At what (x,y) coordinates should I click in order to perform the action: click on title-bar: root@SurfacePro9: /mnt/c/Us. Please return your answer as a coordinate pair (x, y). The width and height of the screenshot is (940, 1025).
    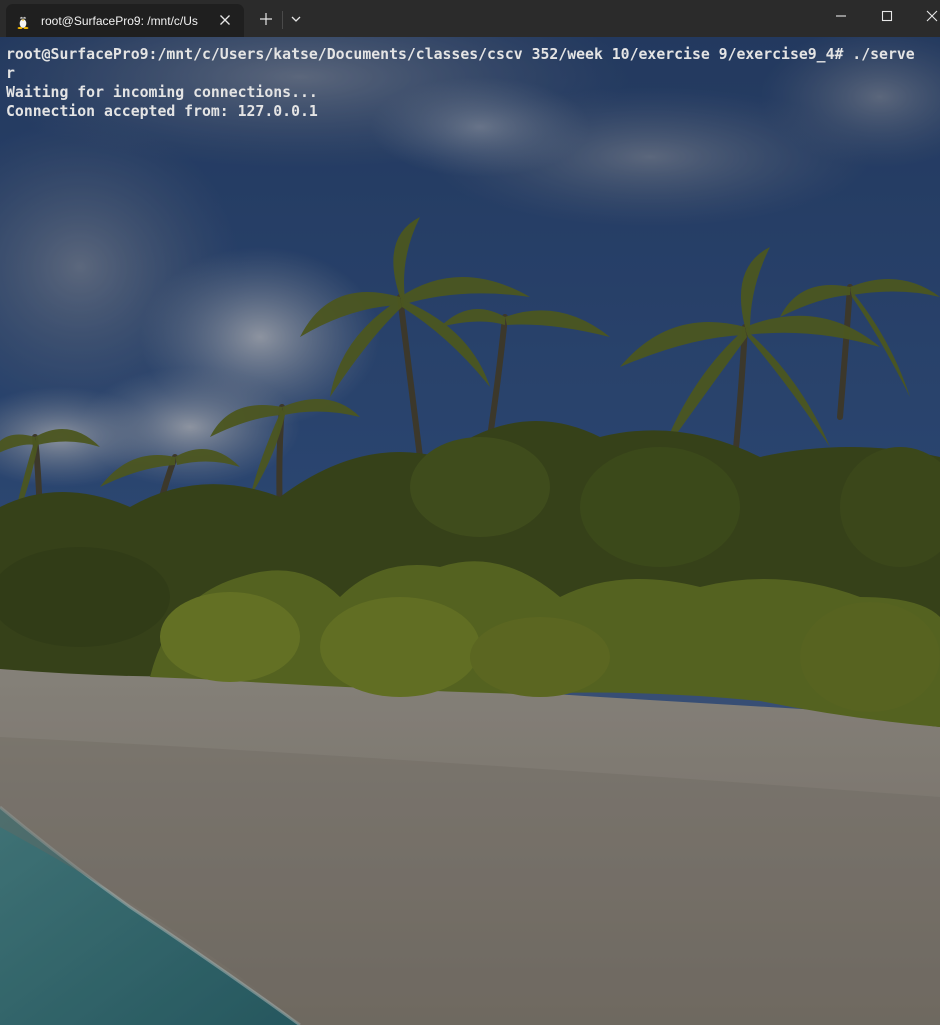
    Looking at the image, I should click on (470, 18).